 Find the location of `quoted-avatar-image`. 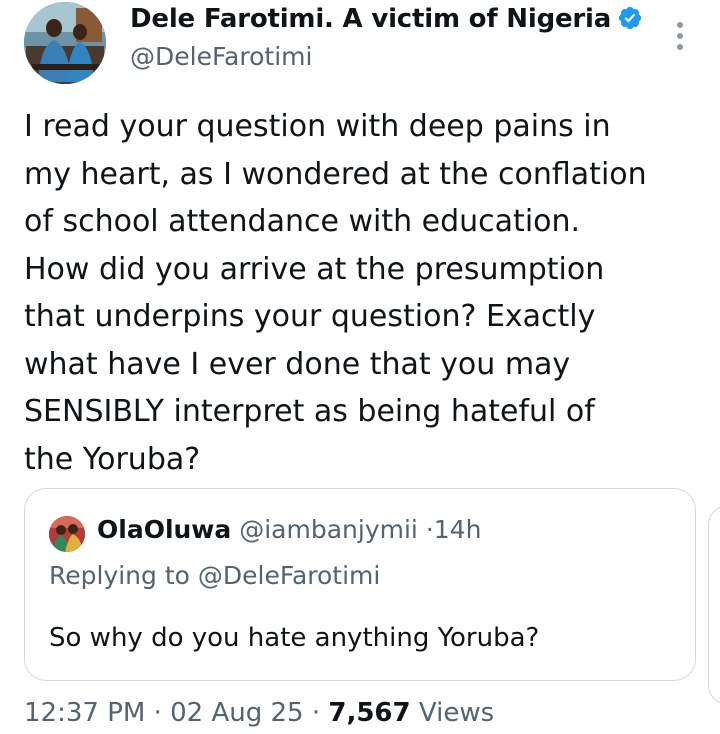

quoted-avatar-image is located at coordinates (67, 534).